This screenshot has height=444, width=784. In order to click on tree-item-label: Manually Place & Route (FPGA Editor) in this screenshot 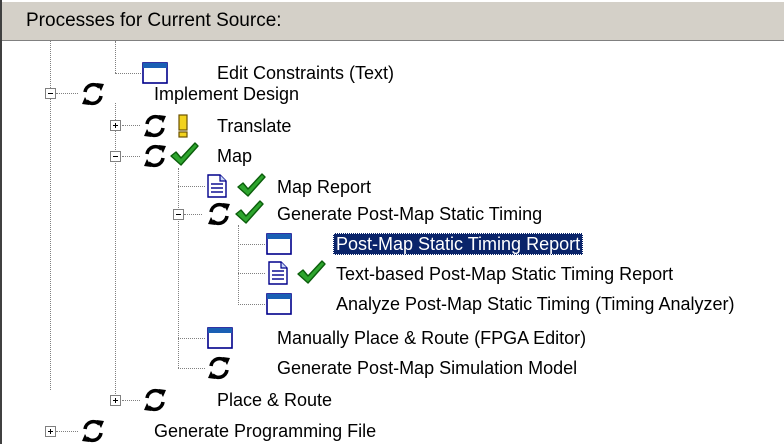, I will do `click(432, 338)`.